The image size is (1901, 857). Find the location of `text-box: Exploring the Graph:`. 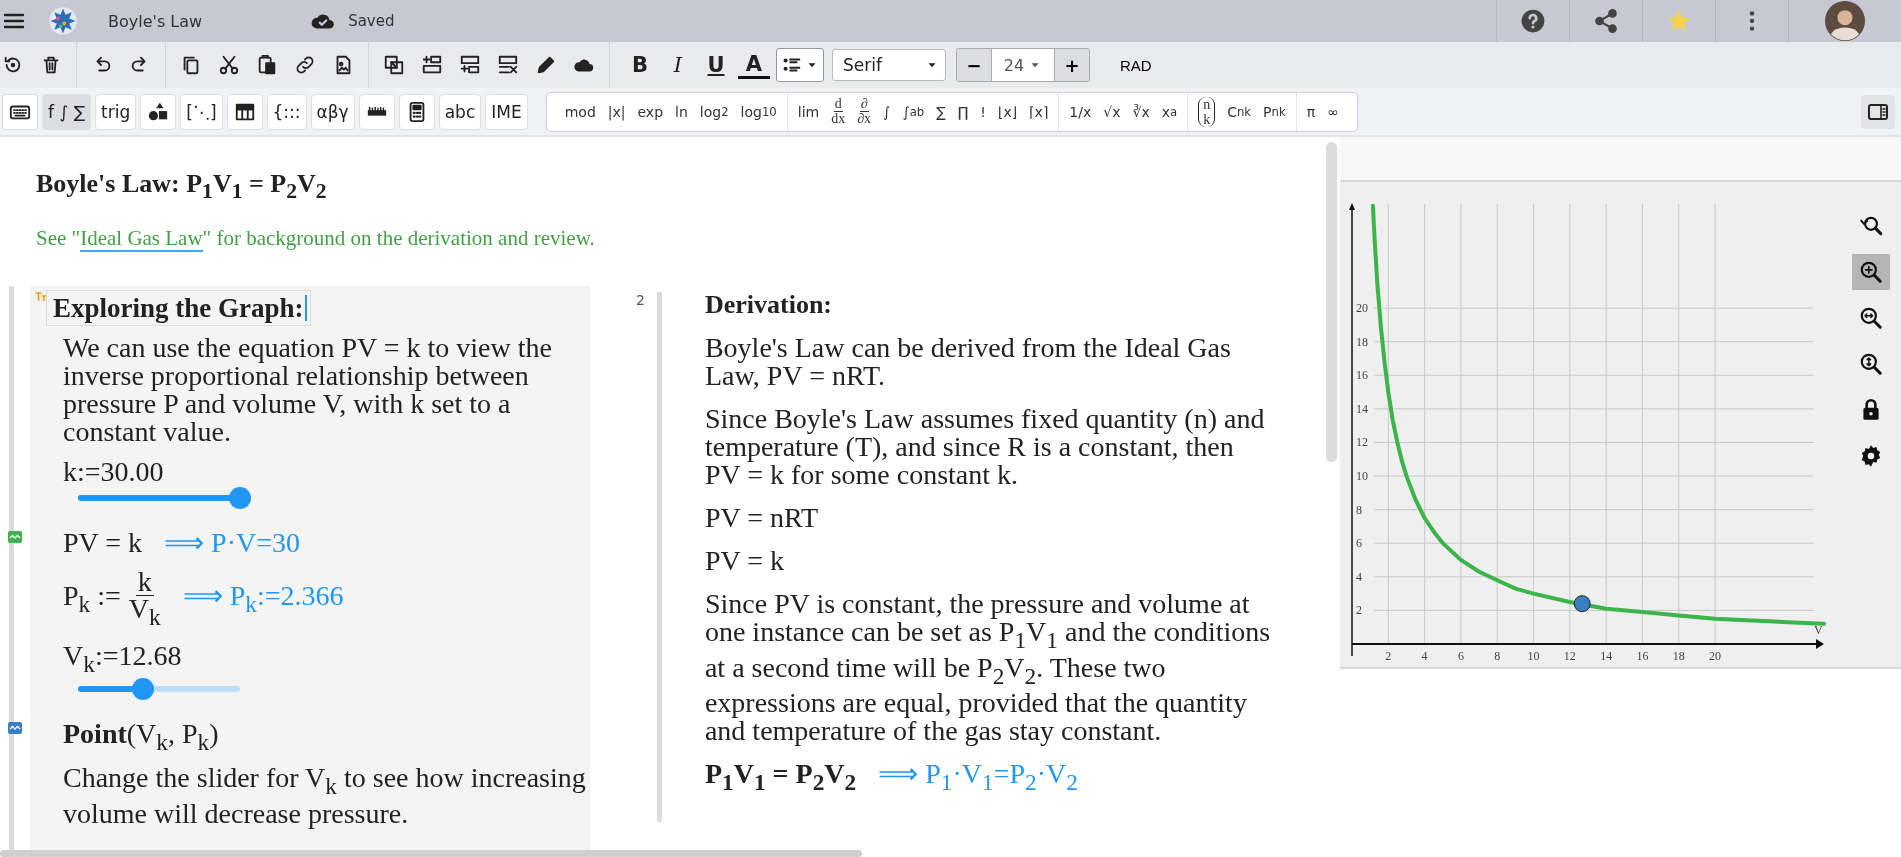

text-box: Exploring the Graph: is located at coordinates (178, 308).